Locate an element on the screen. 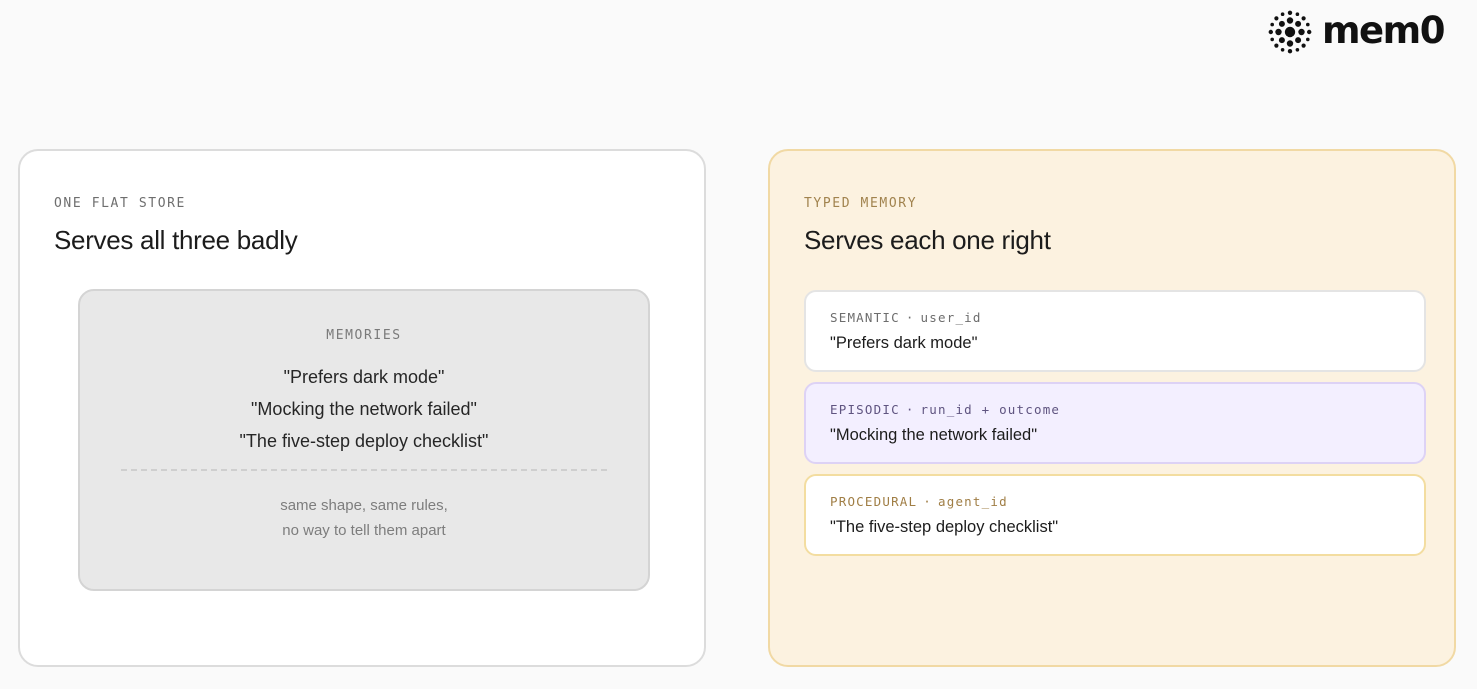  procedural-card-tag: PROCEDURAL · agent_id is located at coordinates (1115, 501).